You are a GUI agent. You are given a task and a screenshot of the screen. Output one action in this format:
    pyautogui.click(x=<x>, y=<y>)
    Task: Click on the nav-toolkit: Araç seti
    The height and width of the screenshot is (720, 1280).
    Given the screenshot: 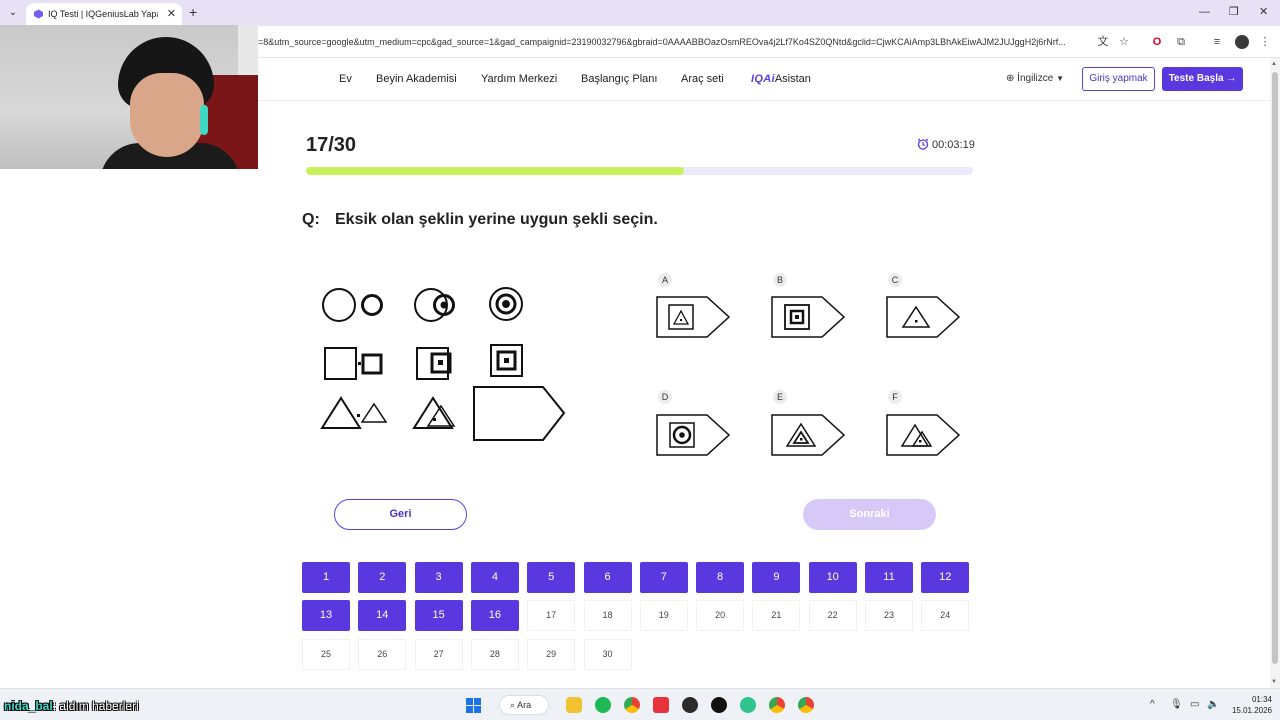 What is the action you would take?
    pyautogui.click(x=702, y=79)
    